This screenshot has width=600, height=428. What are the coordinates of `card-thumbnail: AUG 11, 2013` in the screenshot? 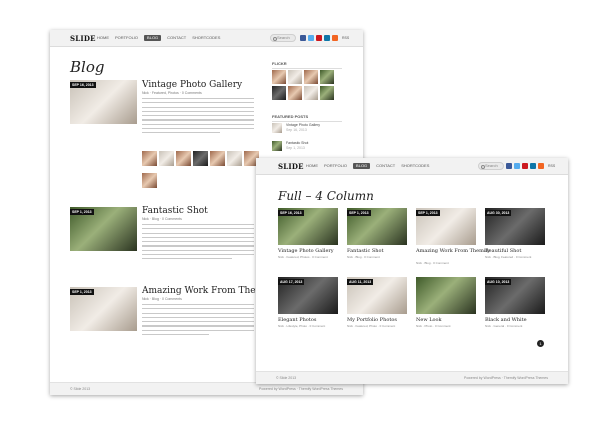 It's located at (377, 295).